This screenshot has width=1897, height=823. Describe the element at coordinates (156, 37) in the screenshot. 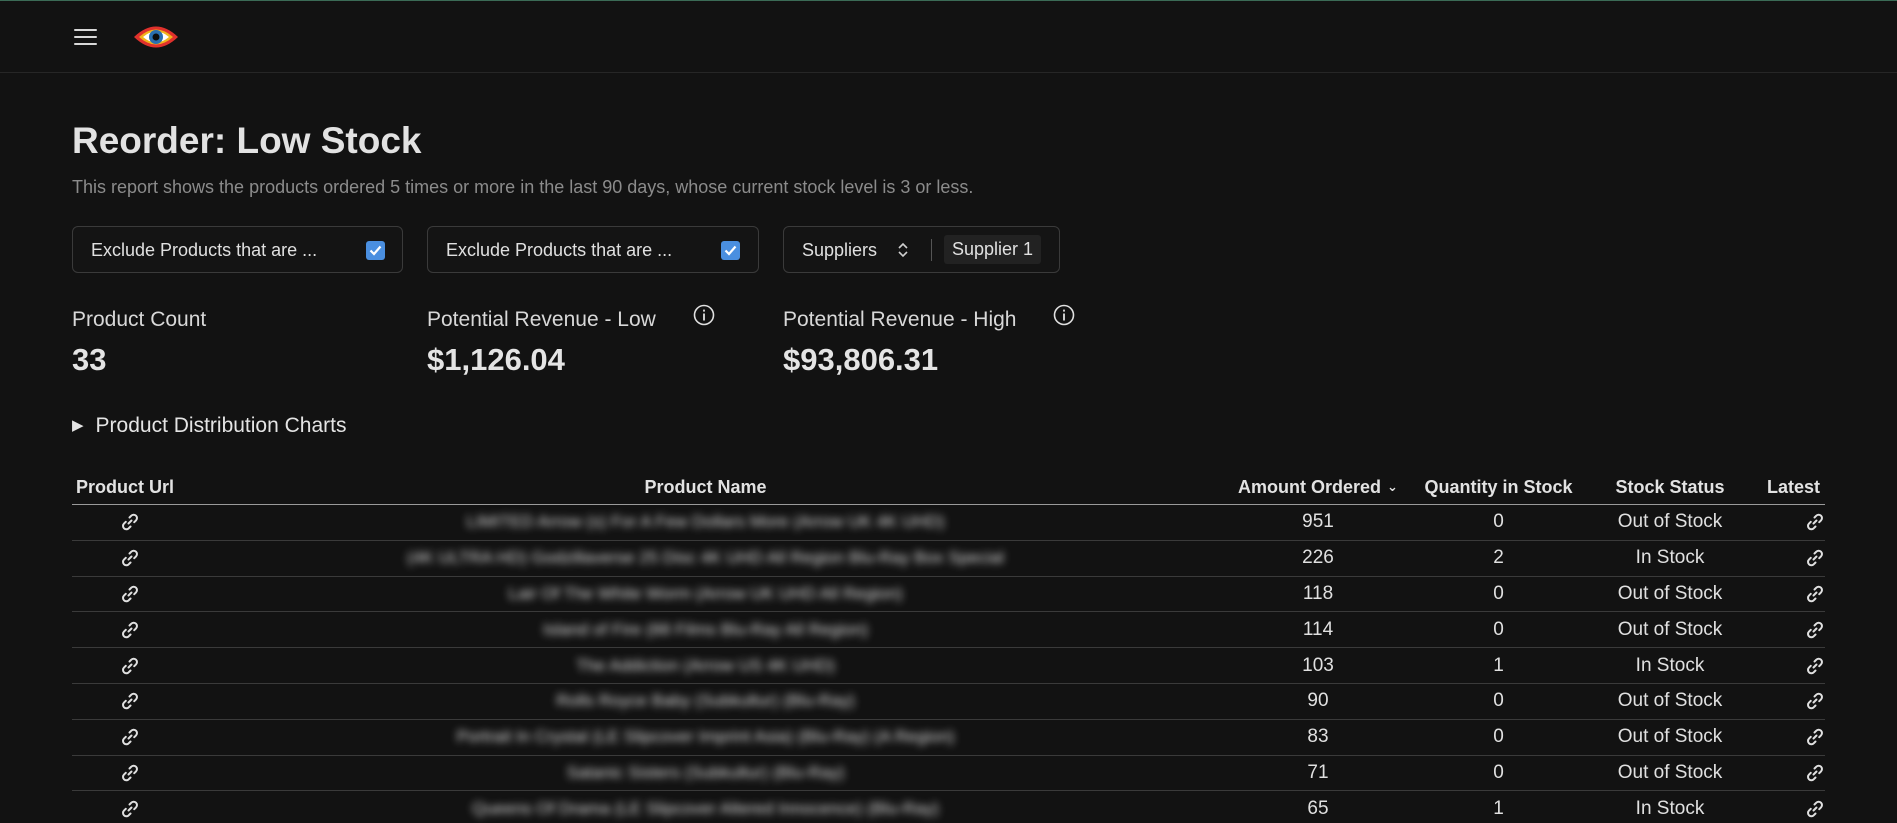

I see `eye-logo-icon` at that location.